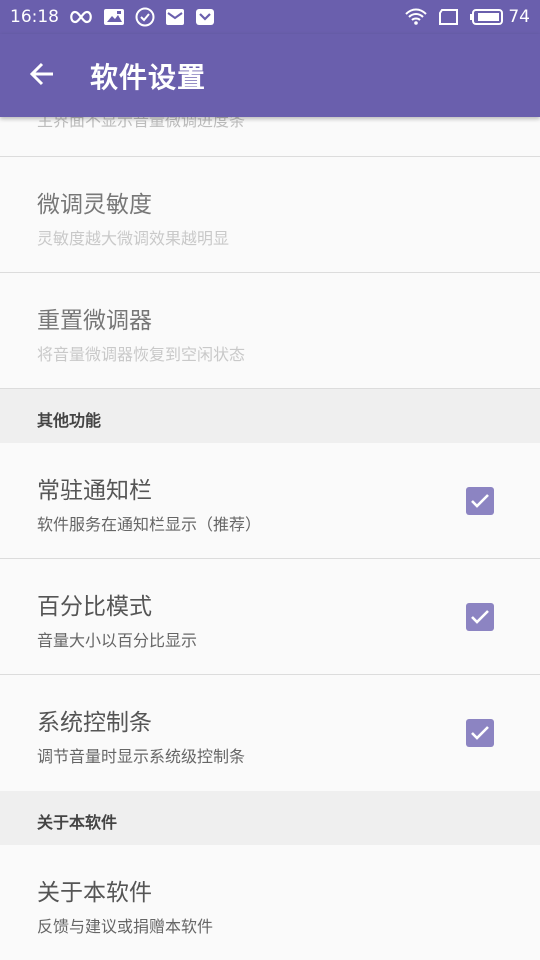  What do you see at coordinates (416, 17) in the screenshot?
I see `wifi-icon` at bounding box center [416, 17].